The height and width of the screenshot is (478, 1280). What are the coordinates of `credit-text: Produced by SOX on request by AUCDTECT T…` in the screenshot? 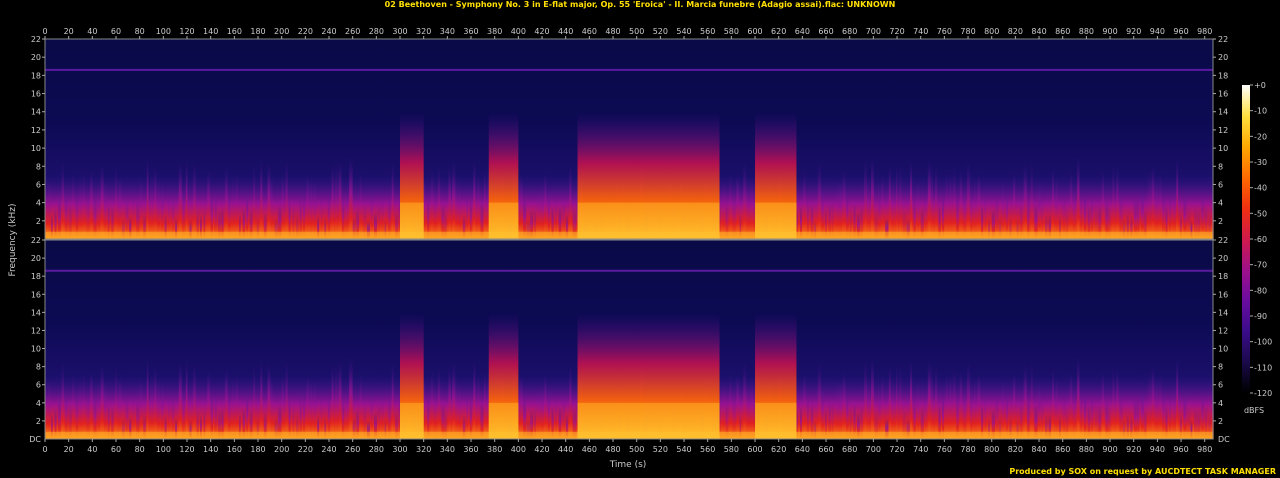 It's located at (1142, 471).